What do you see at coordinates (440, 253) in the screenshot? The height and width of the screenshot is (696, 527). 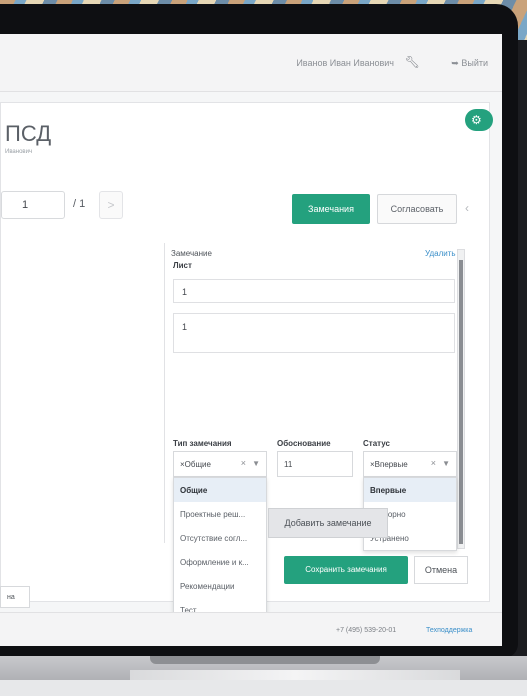 I see `delete-remark-link: Удалить` at bounding box center [440, 253].